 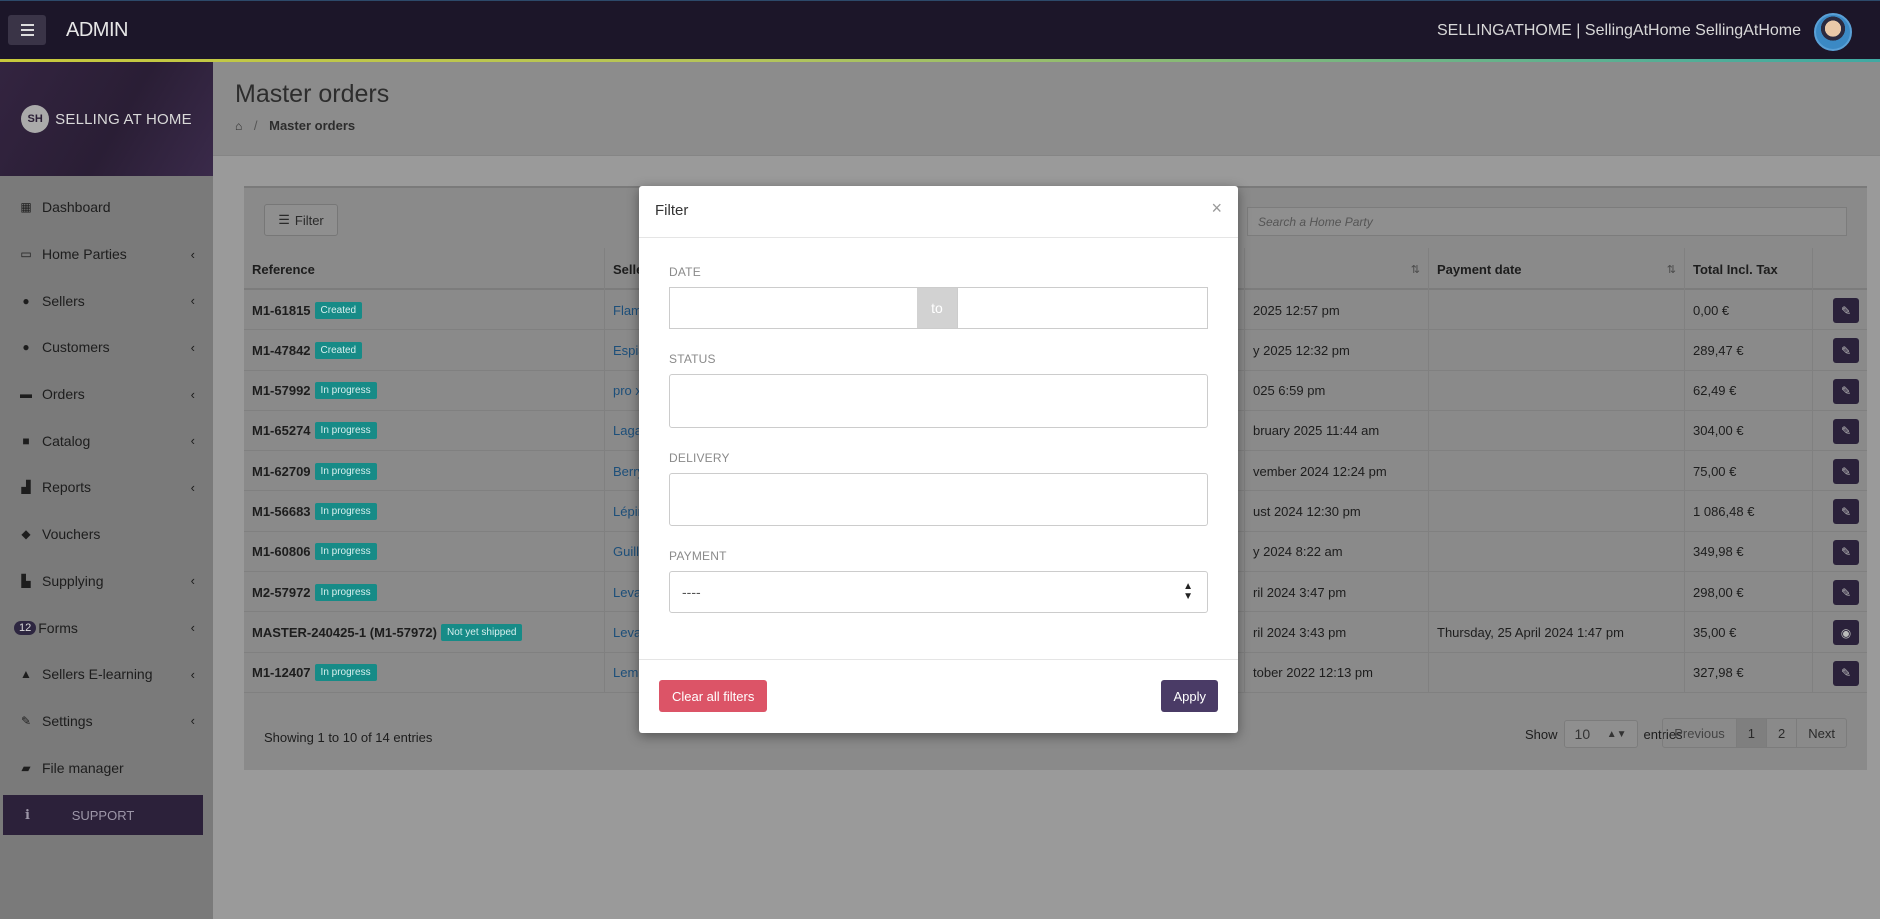 What do you see at coordinates (424, 391) in the screenshot?
I see `cell-reference: M1-57992 In progress` at bounding box center [424, 391].